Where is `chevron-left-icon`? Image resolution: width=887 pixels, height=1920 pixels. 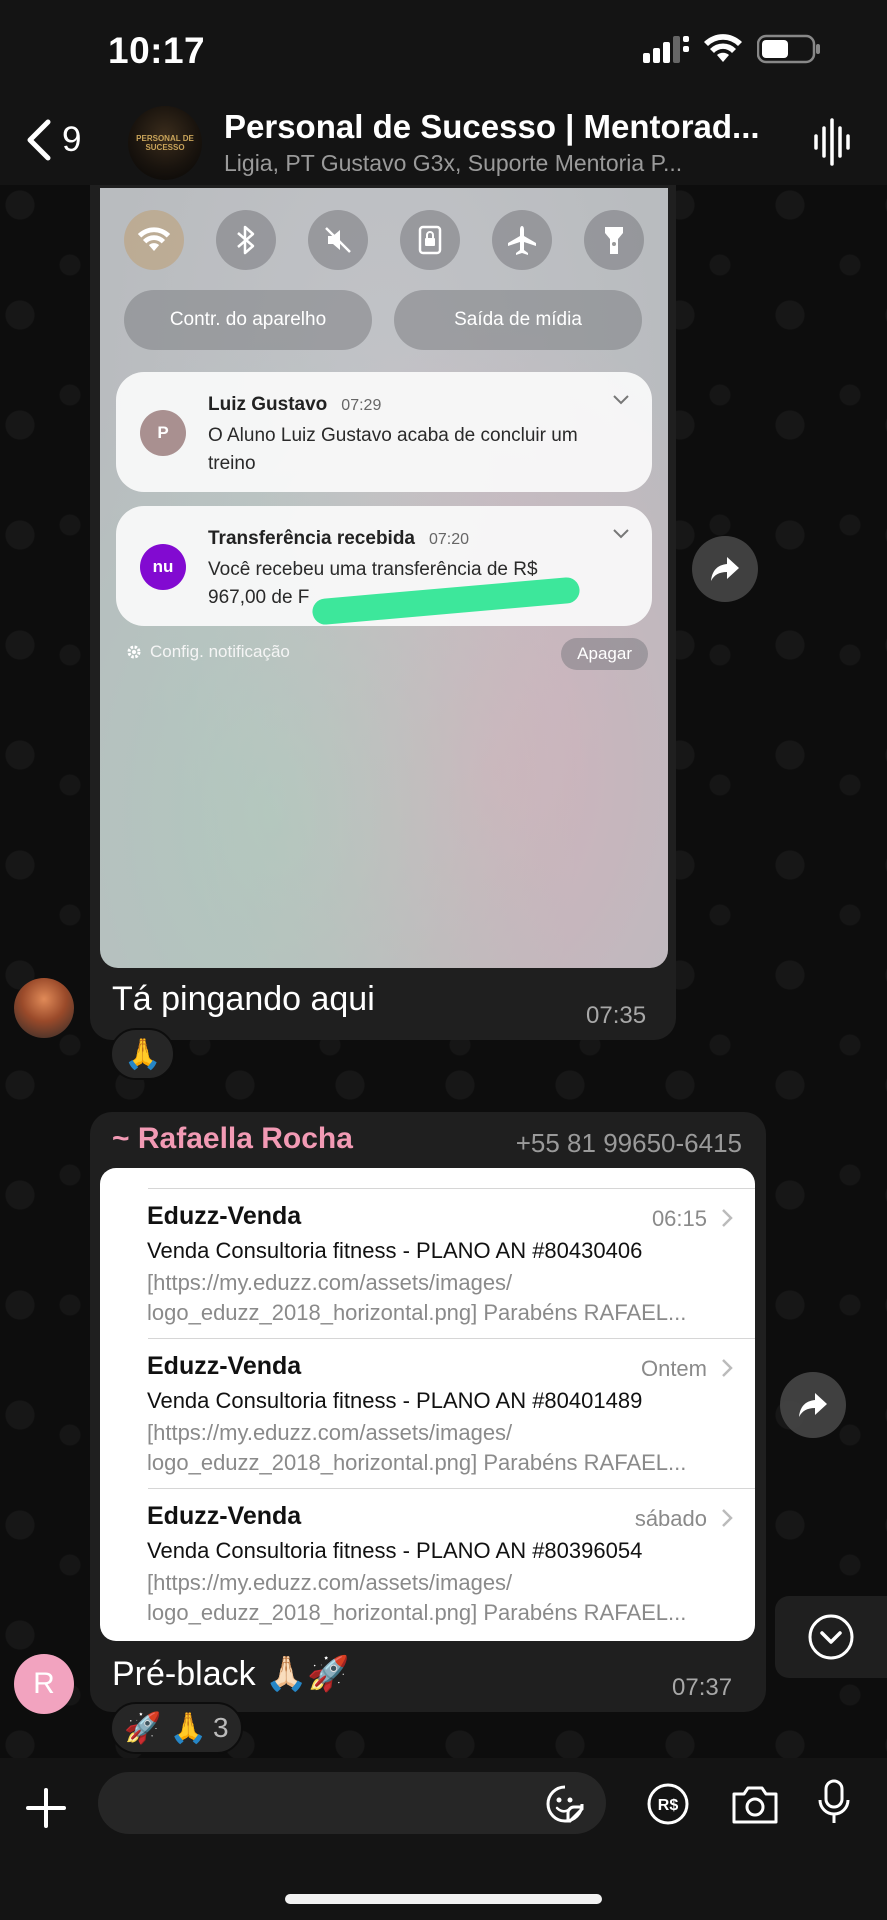 chevron-left-icon is located at coordinates (39, 140).